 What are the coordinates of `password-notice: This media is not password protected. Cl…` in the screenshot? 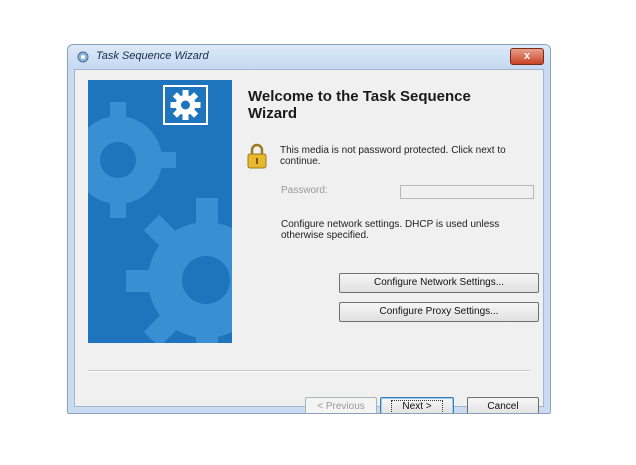 It's located at (393, 156).